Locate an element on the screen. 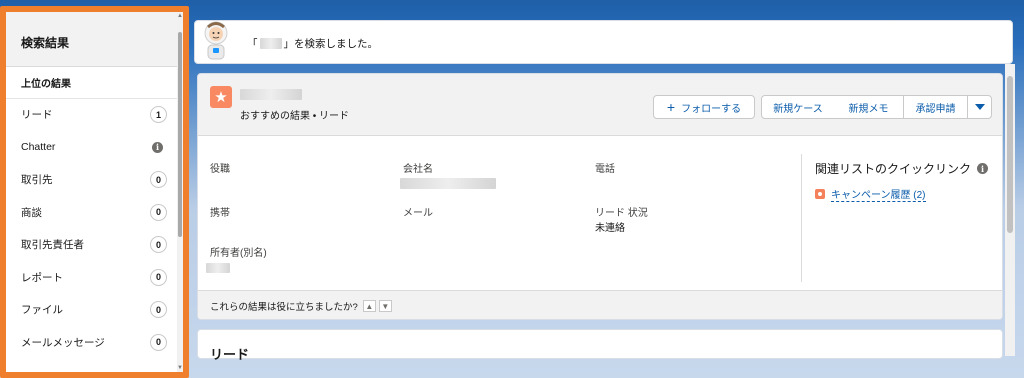  lead-icon: ★ is located at coordinates (221, 97).